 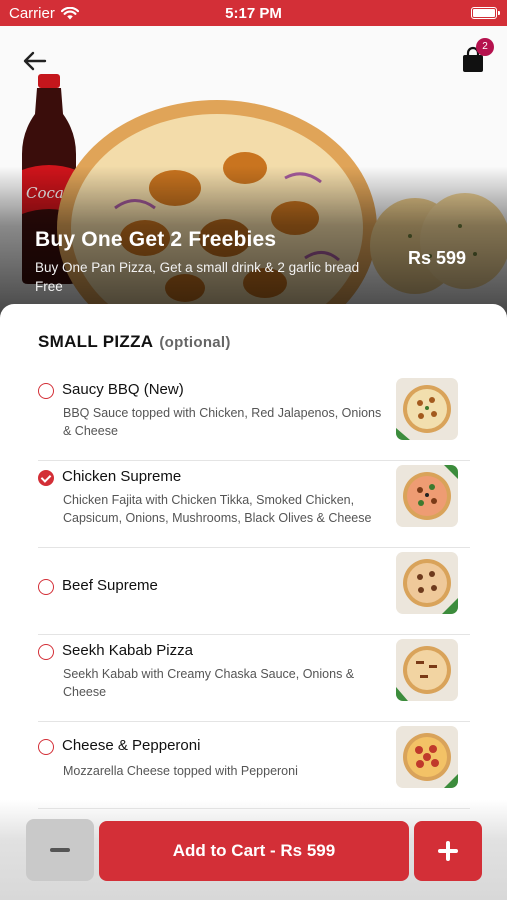 I want to click on optional-label: (optional), so click(x=195, y=342).